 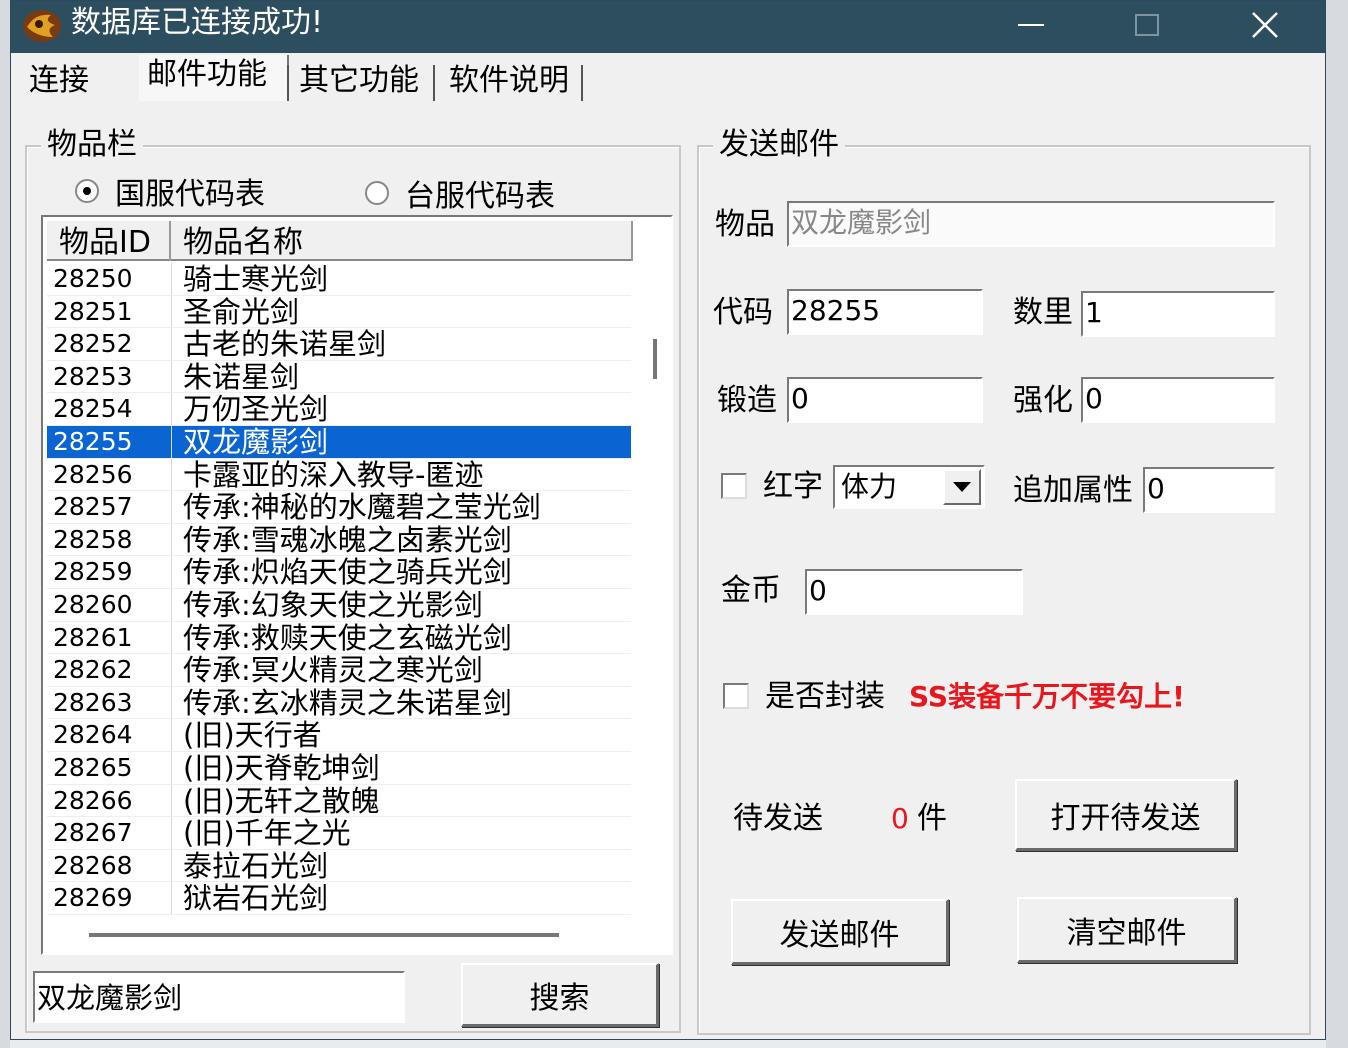 What do you see at coordinates (93, 670) in the screenshot?
I see `item-id-cell: 28262` at bounding box center [93, 670].